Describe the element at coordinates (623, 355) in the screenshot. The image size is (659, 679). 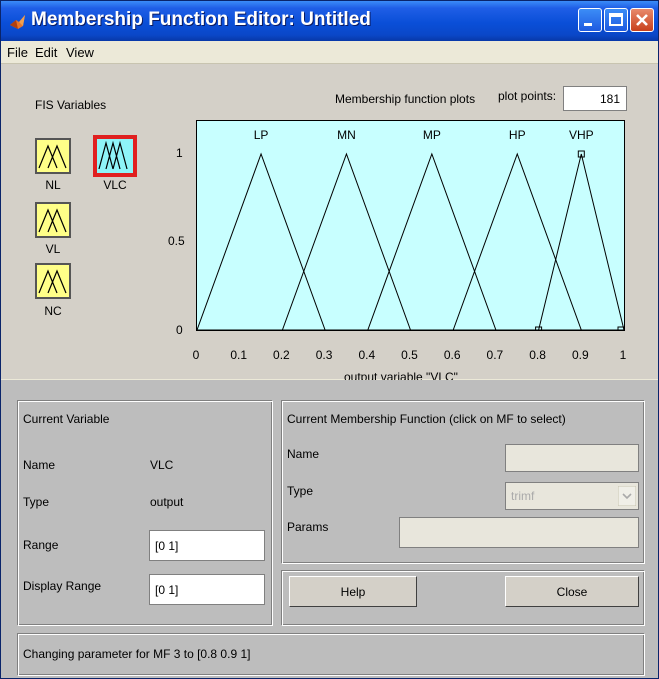
I see `x-tick-label: 1` at that location.